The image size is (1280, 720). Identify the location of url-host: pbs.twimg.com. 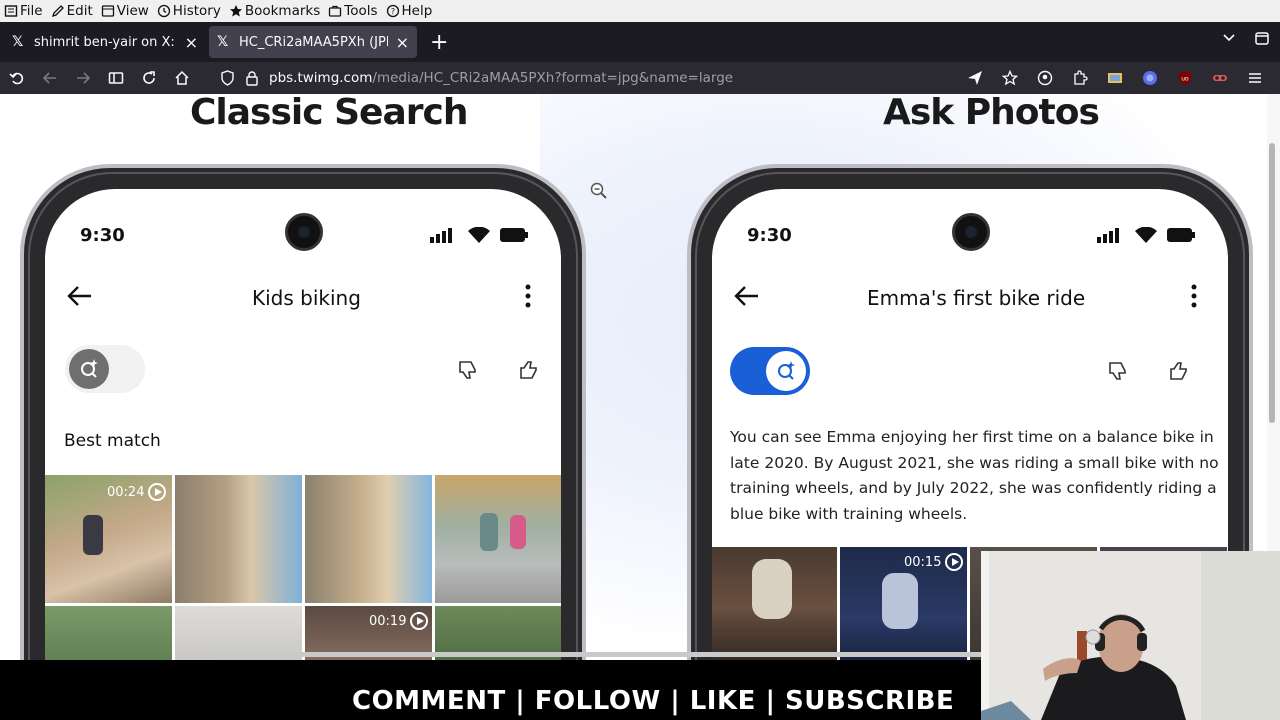
(321, 78).